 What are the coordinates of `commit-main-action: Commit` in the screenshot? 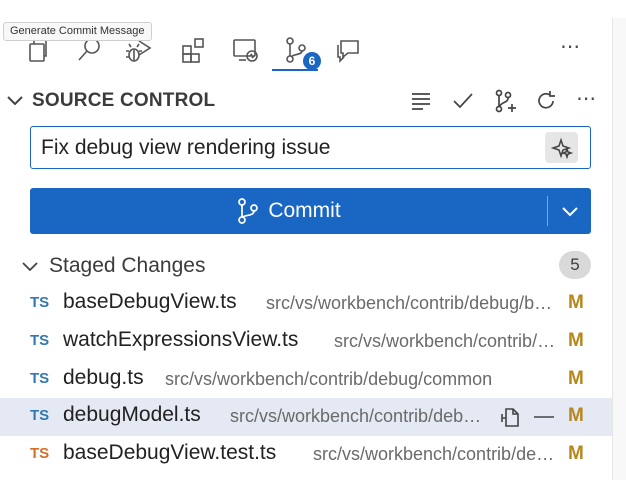 It's located at (288, 211).